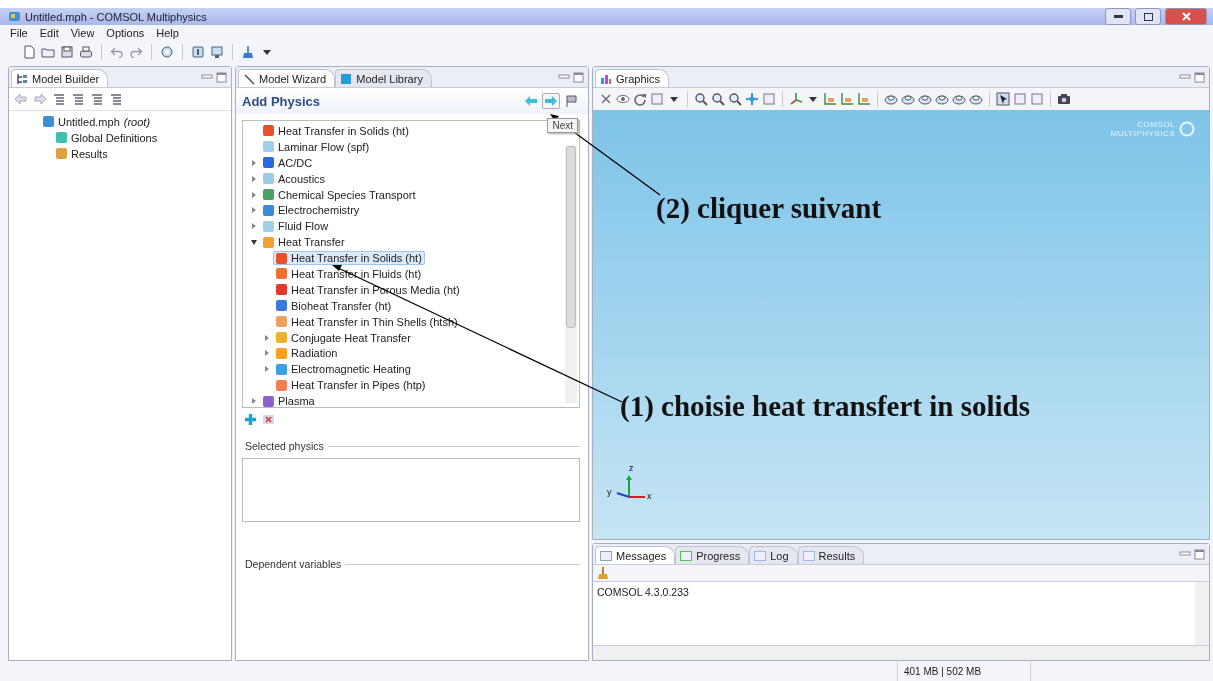 This screenshot has width=1213, height=681. Describe the element at coordinates (125, 32) in the screenshot. I see `menu-item: Options` at that location.